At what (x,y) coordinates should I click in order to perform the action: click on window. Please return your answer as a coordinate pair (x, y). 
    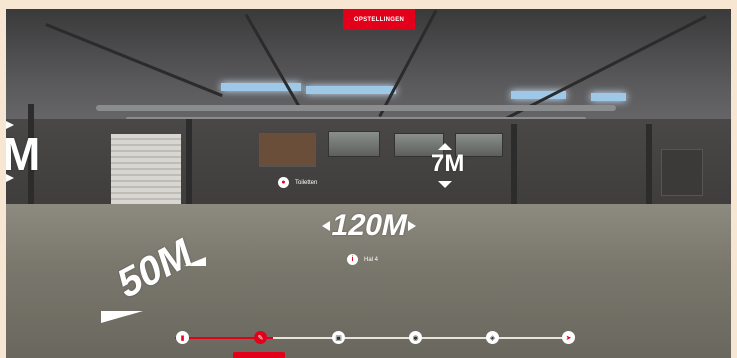
    Looking at the image, I should click on (354, 144).